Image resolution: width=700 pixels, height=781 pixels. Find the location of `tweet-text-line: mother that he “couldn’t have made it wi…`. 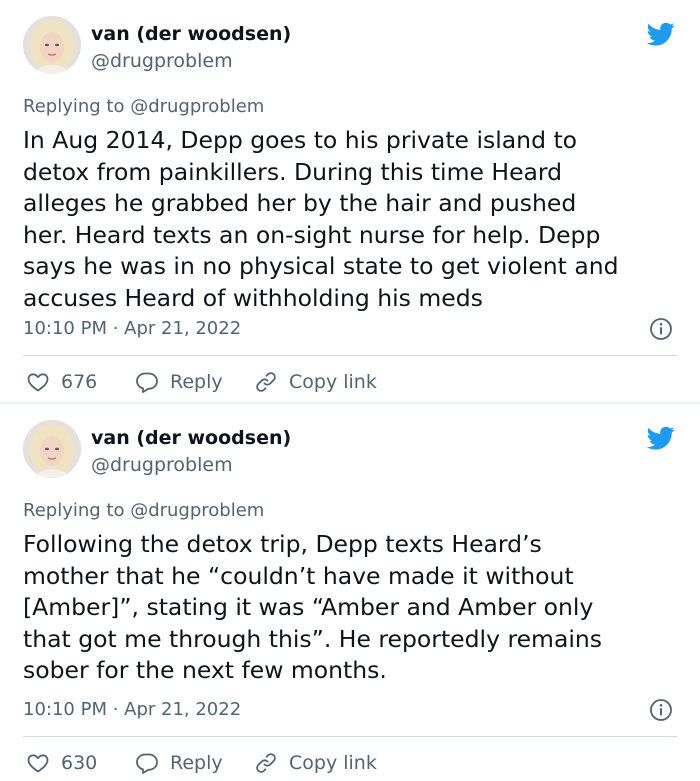

tweet-text-line: mother that he “couldn’t have made it wi… is located at coordinates (298, 575).